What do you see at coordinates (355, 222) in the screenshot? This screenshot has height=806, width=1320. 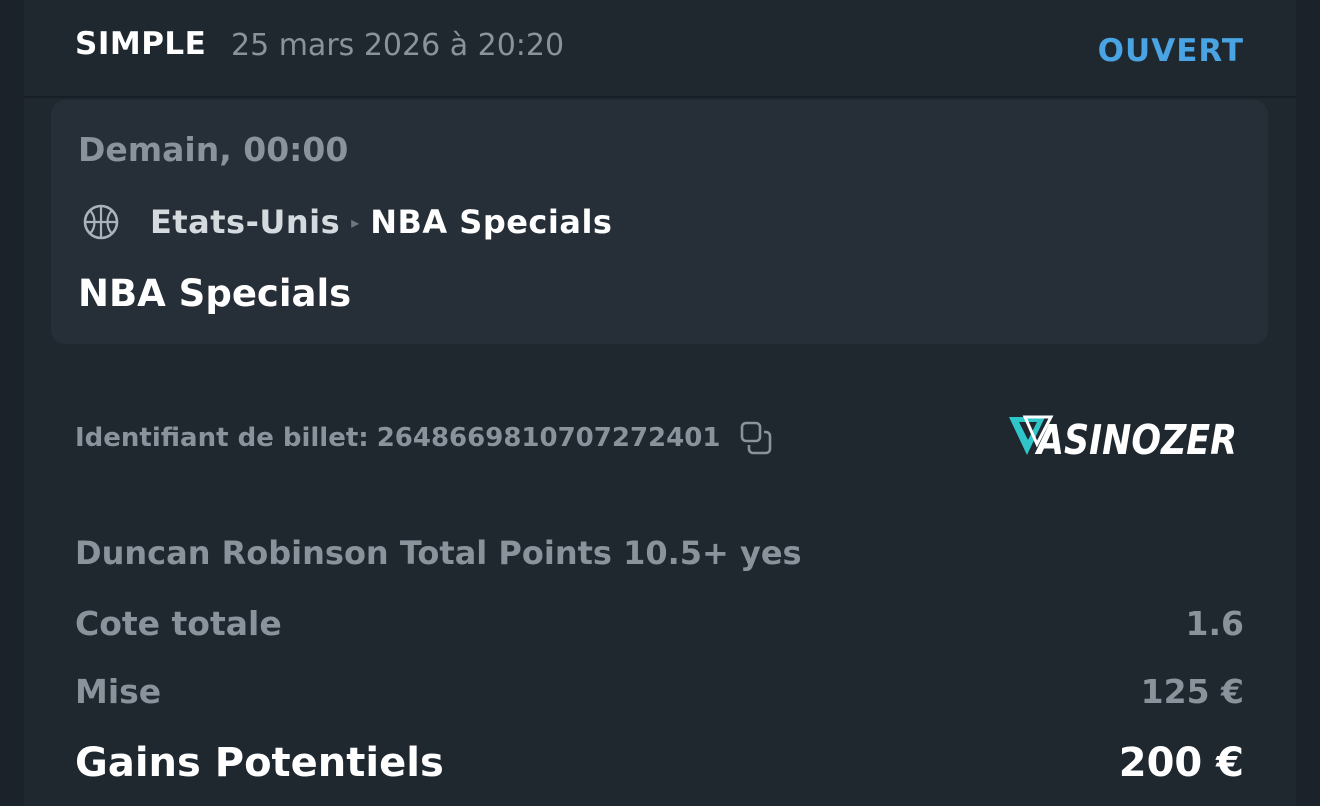 I see `chevron-right-icon: ▸` at bounding box center [355, 222].